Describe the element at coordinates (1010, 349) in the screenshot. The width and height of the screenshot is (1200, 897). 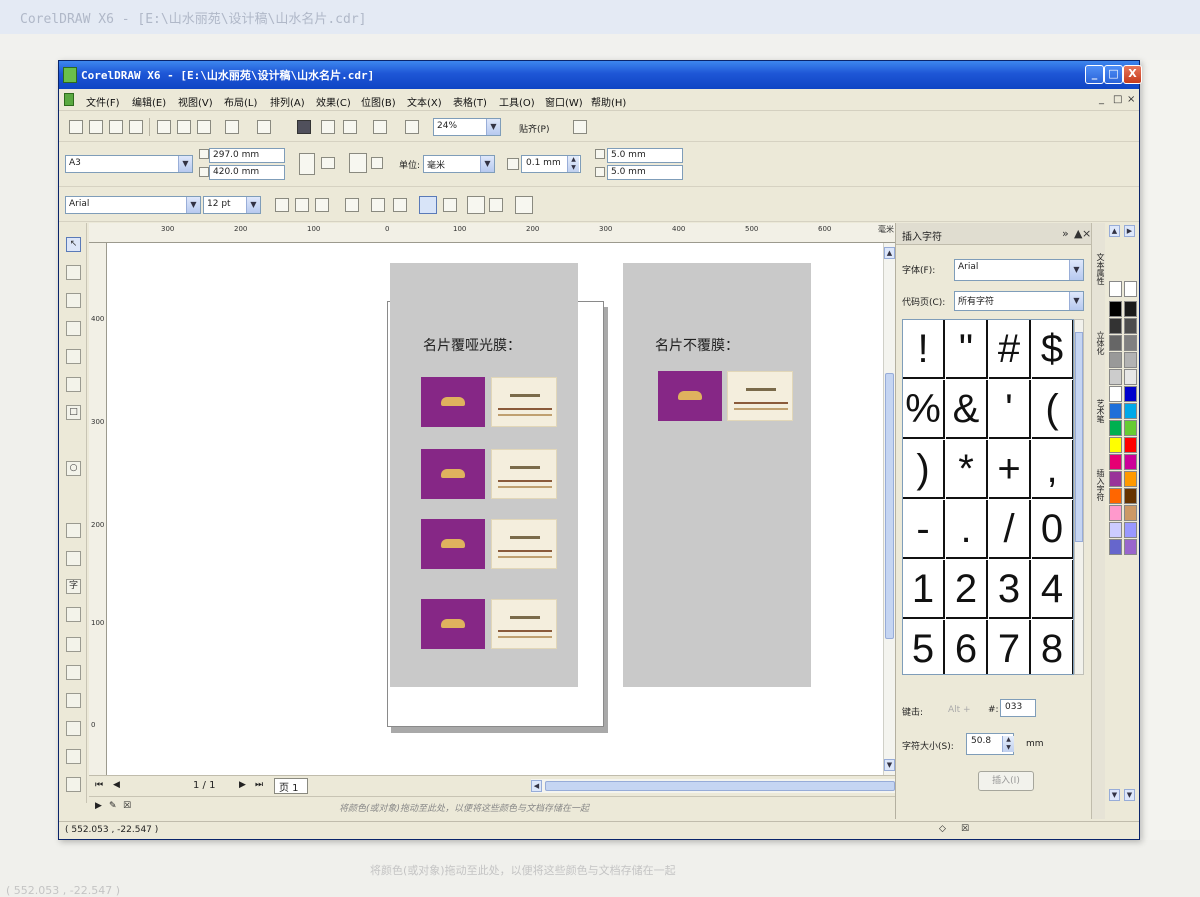
I see `glyph-cell: #` at that location.